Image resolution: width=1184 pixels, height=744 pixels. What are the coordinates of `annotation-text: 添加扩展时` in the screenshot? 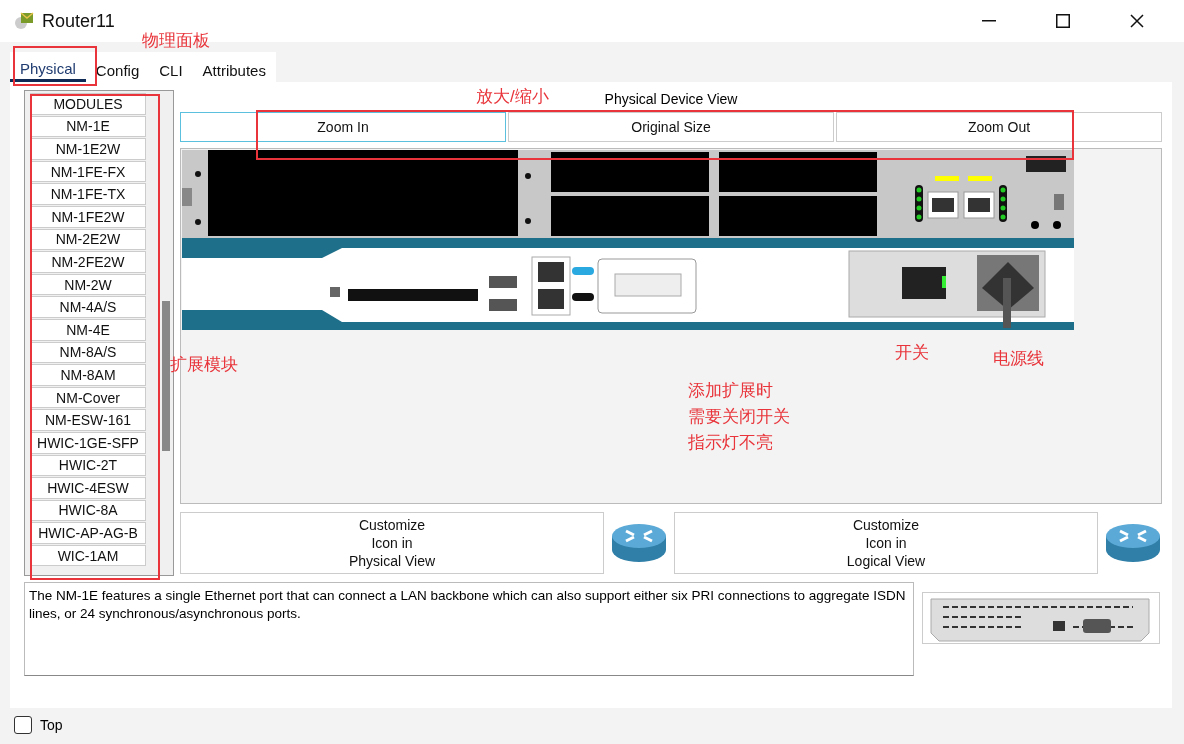 It's located at (730, 391).